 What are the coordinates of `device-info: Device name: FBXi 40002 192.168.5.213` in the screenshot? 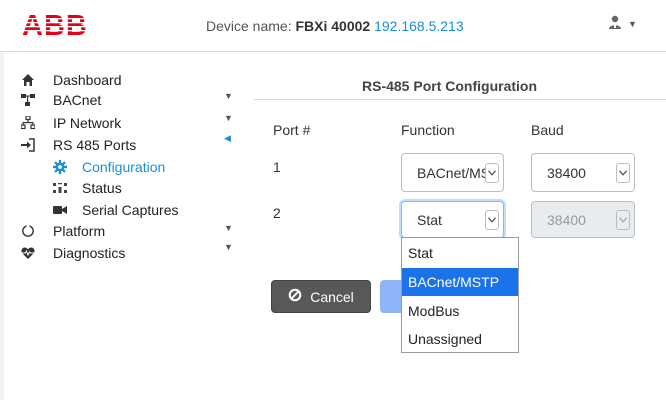 It's located at (335, 26).